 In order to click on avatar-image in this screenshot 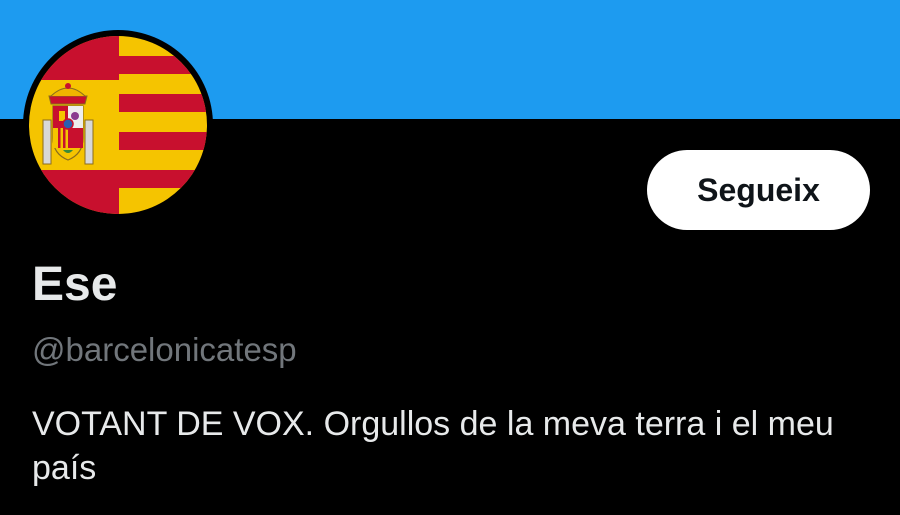, I will do `click(118, 125)`.